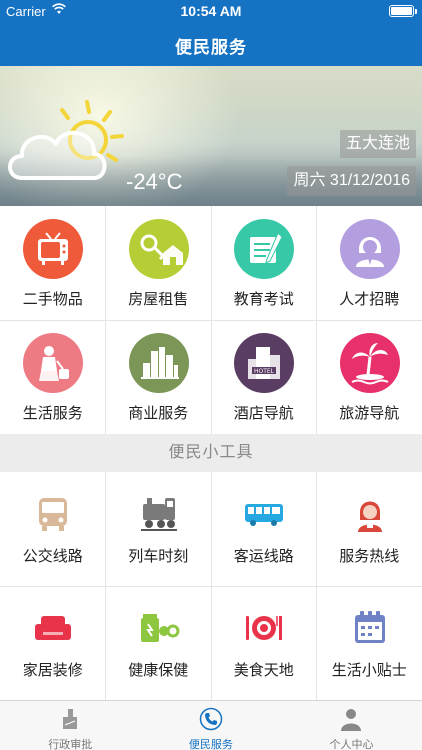  I want to click on train-icon, so click(158, 514).